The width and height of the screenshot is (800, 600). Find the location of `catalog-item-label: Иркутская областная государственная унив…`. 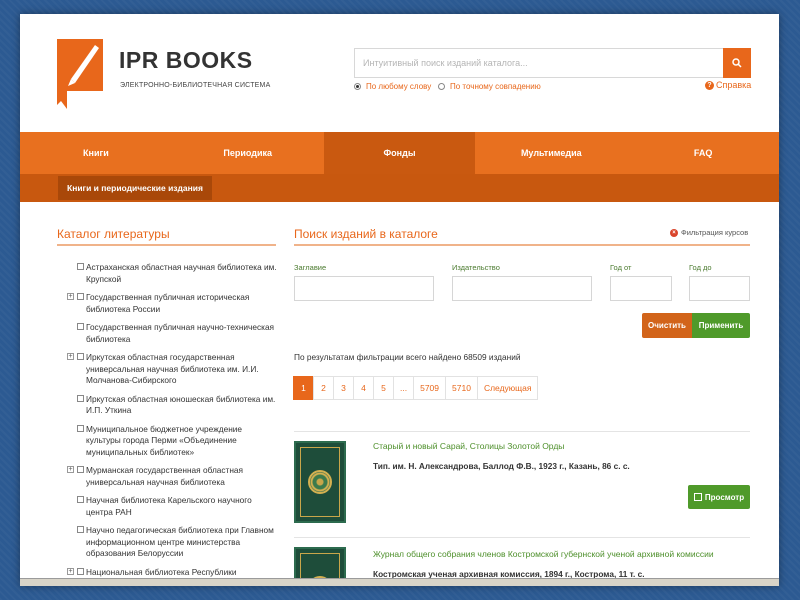

catalog-item-label: Иркутская областная государственная унив… is located at coordinates (172, 368).